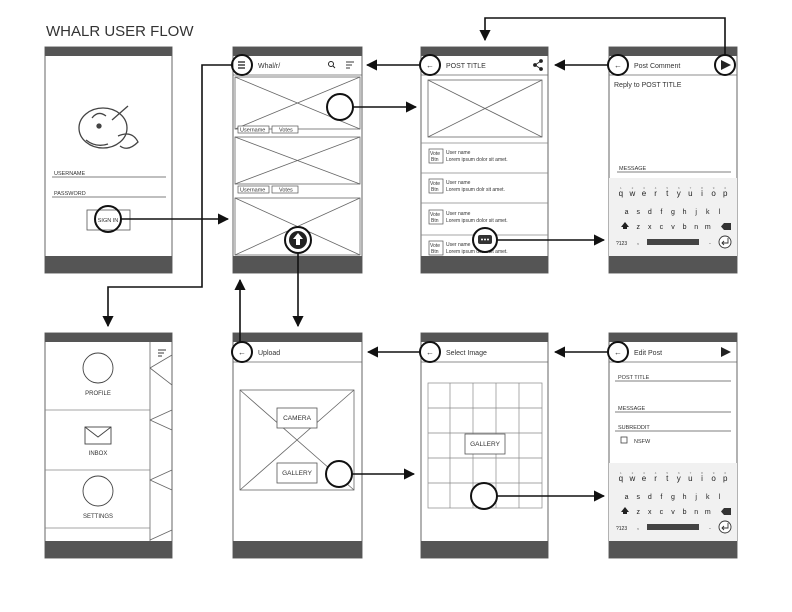 This screenshot has height=612, width=792. What do you see at coordinates (108, 221) in the screenshot?
I see `signin-label: SIGN IN` at bounding box center [108, 221].